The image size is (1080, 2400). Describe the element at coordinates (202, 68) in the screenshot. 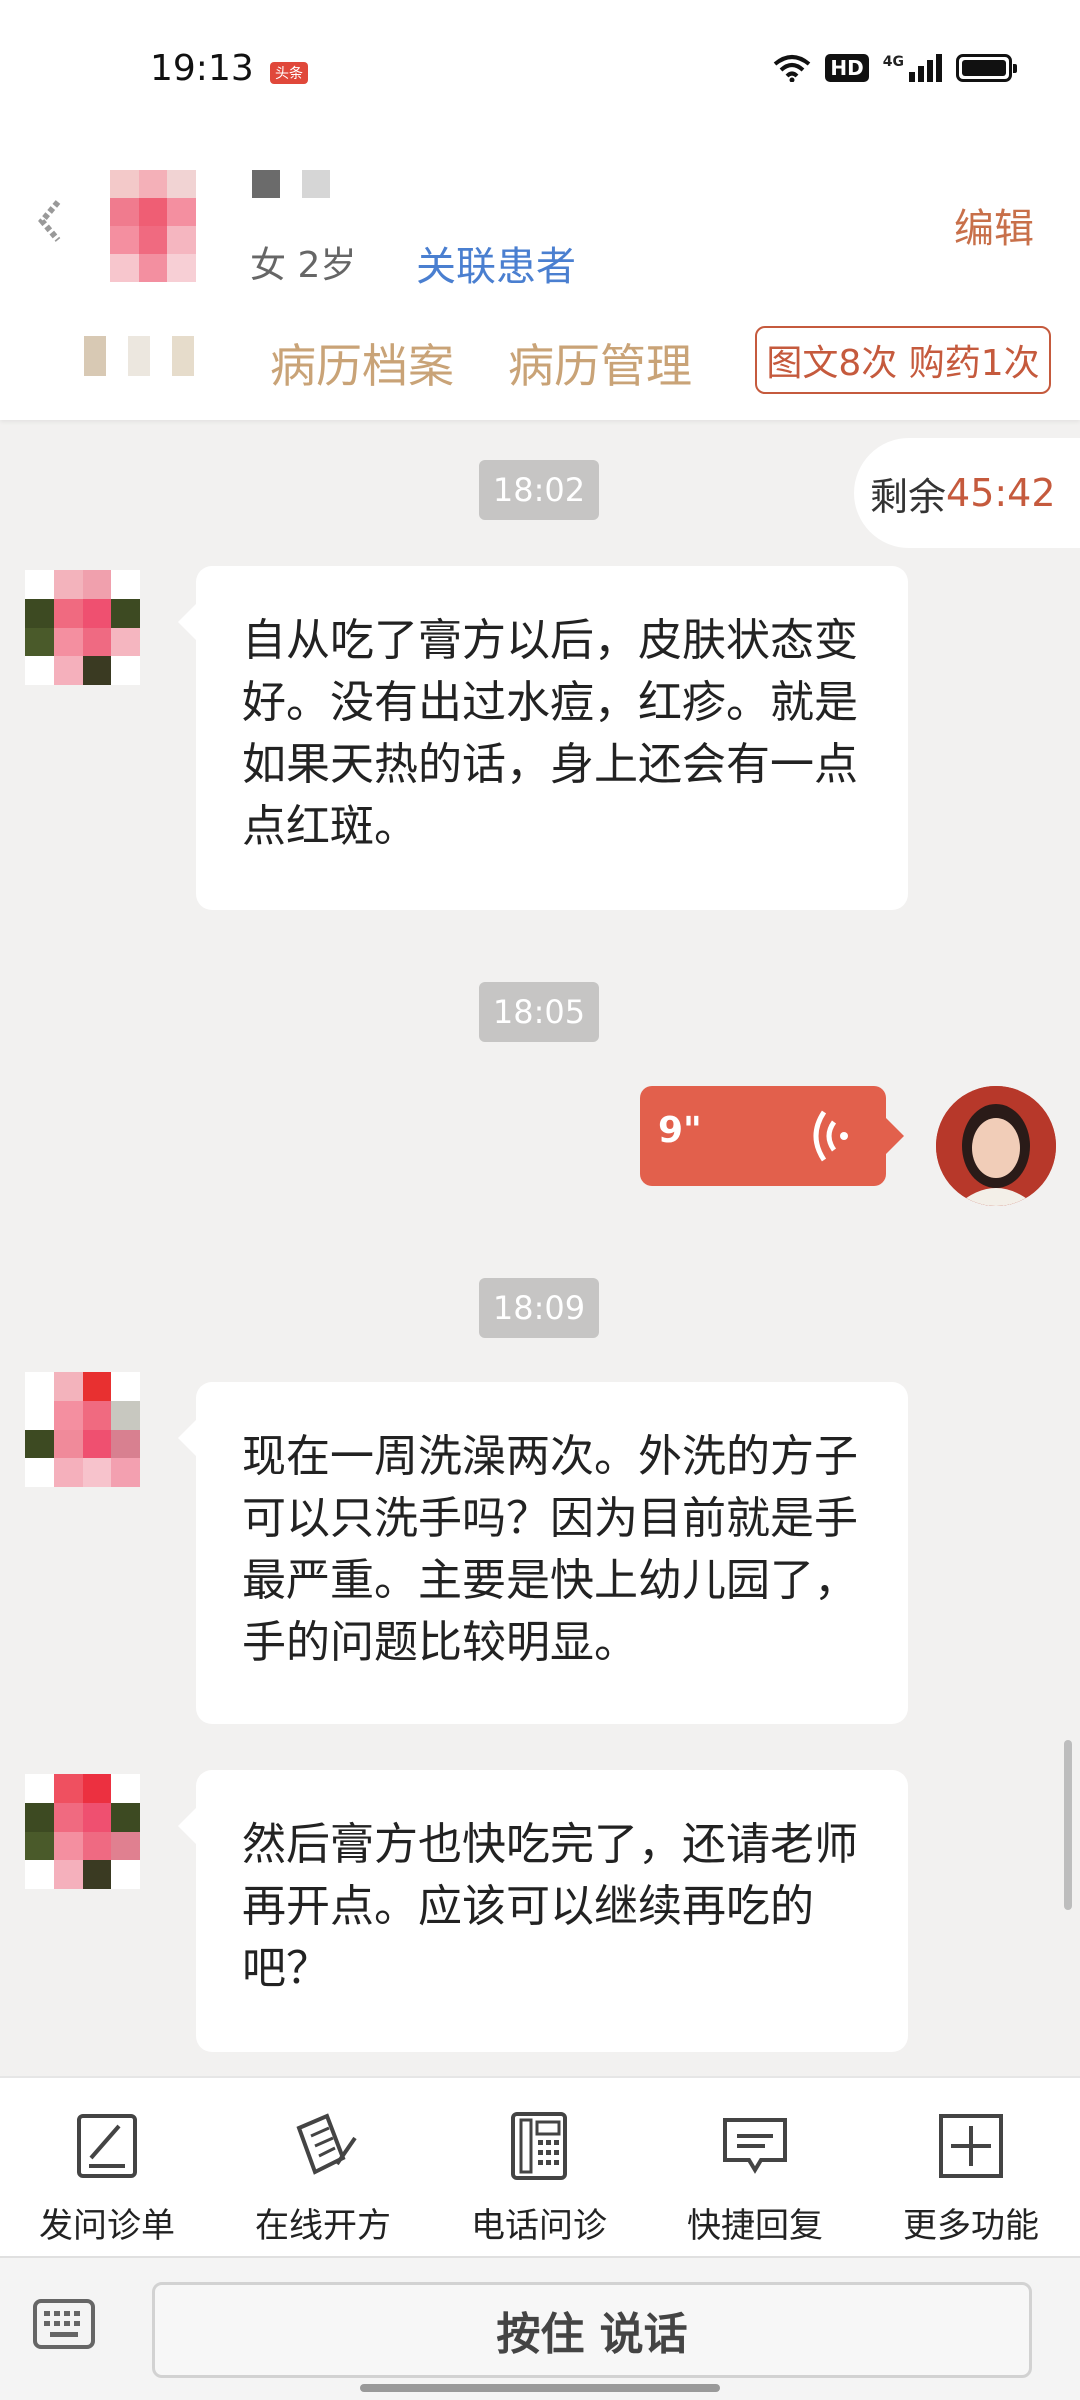

I see `status-time: 19:13` at that location.